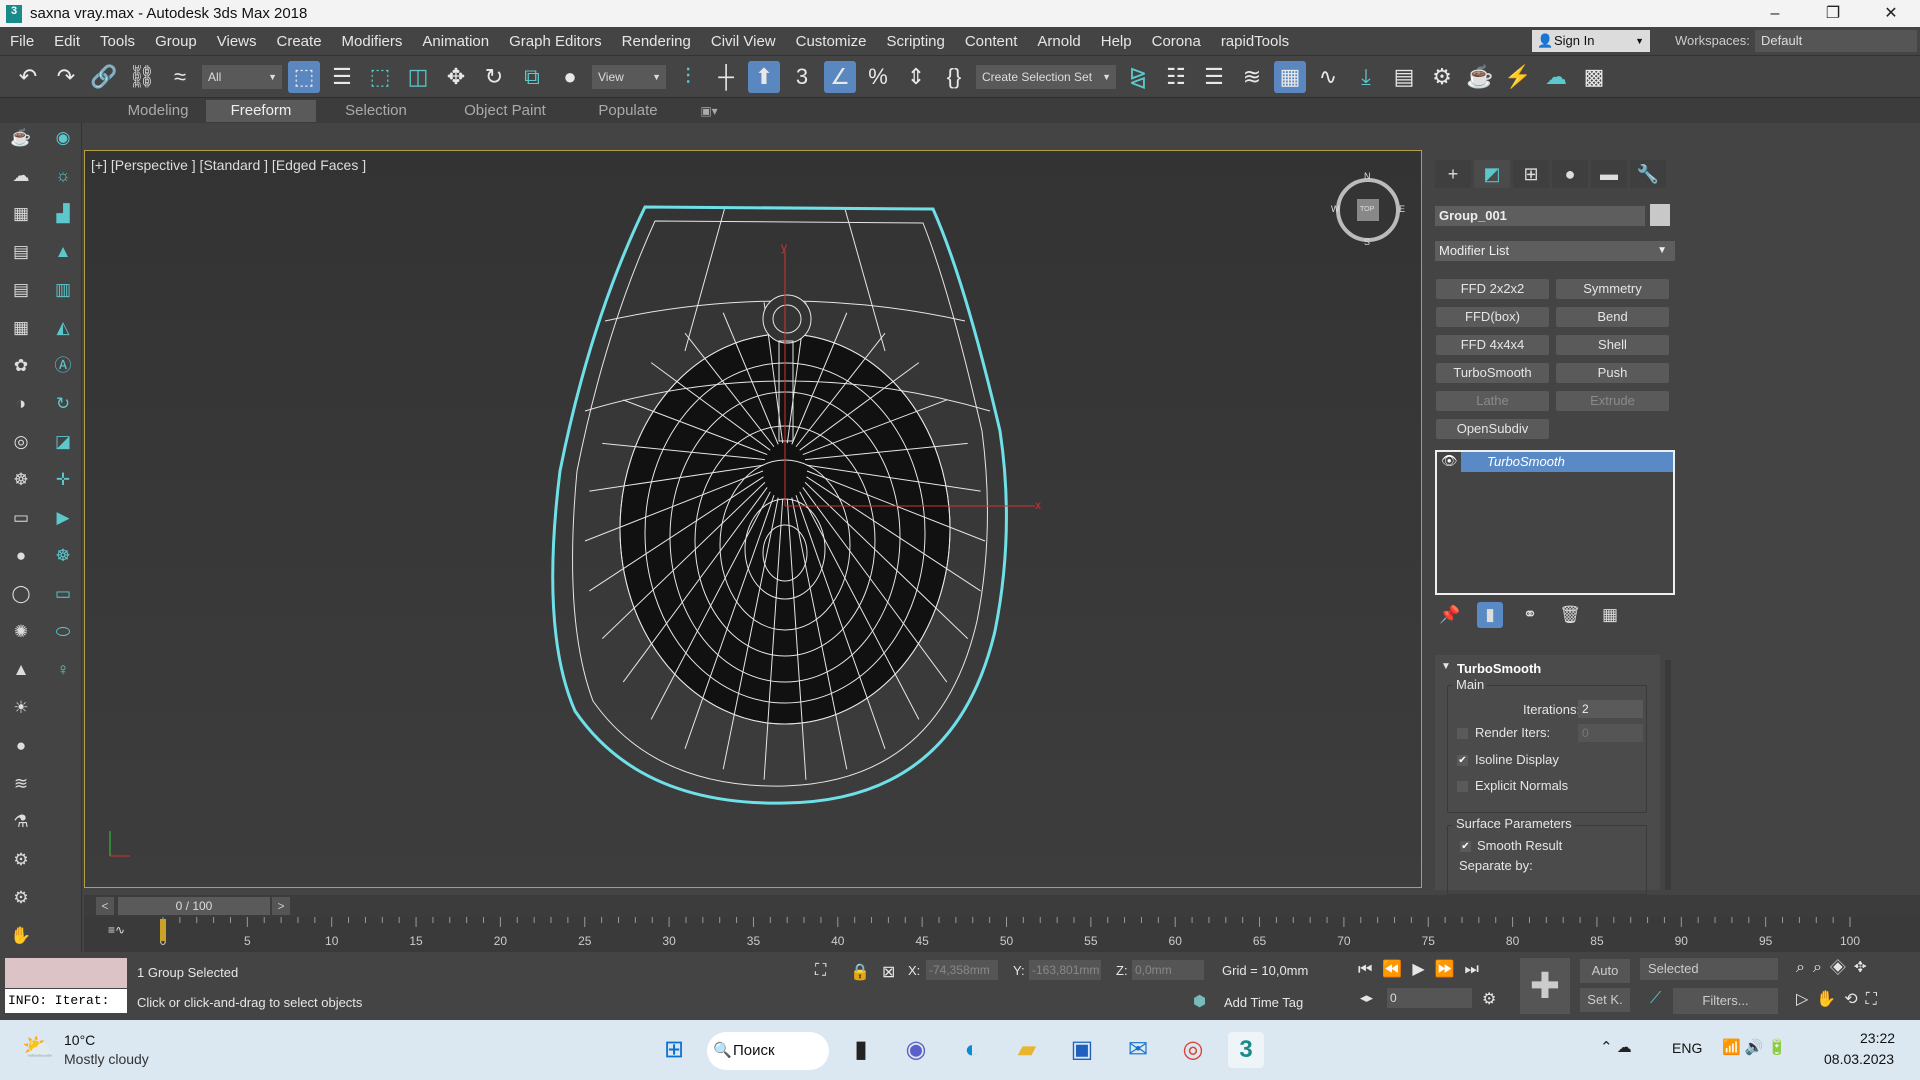 The image size is (1920, 1080). Describe the element at coordinates (1499, 668) in the screenshot. I see `rollout-title: TurboSmooth` at that location.